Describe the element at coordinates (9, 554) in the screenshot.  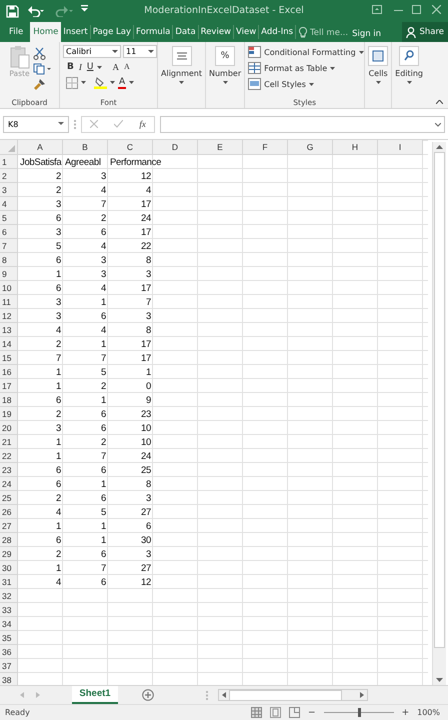
I see `row-header: 29` at that location.